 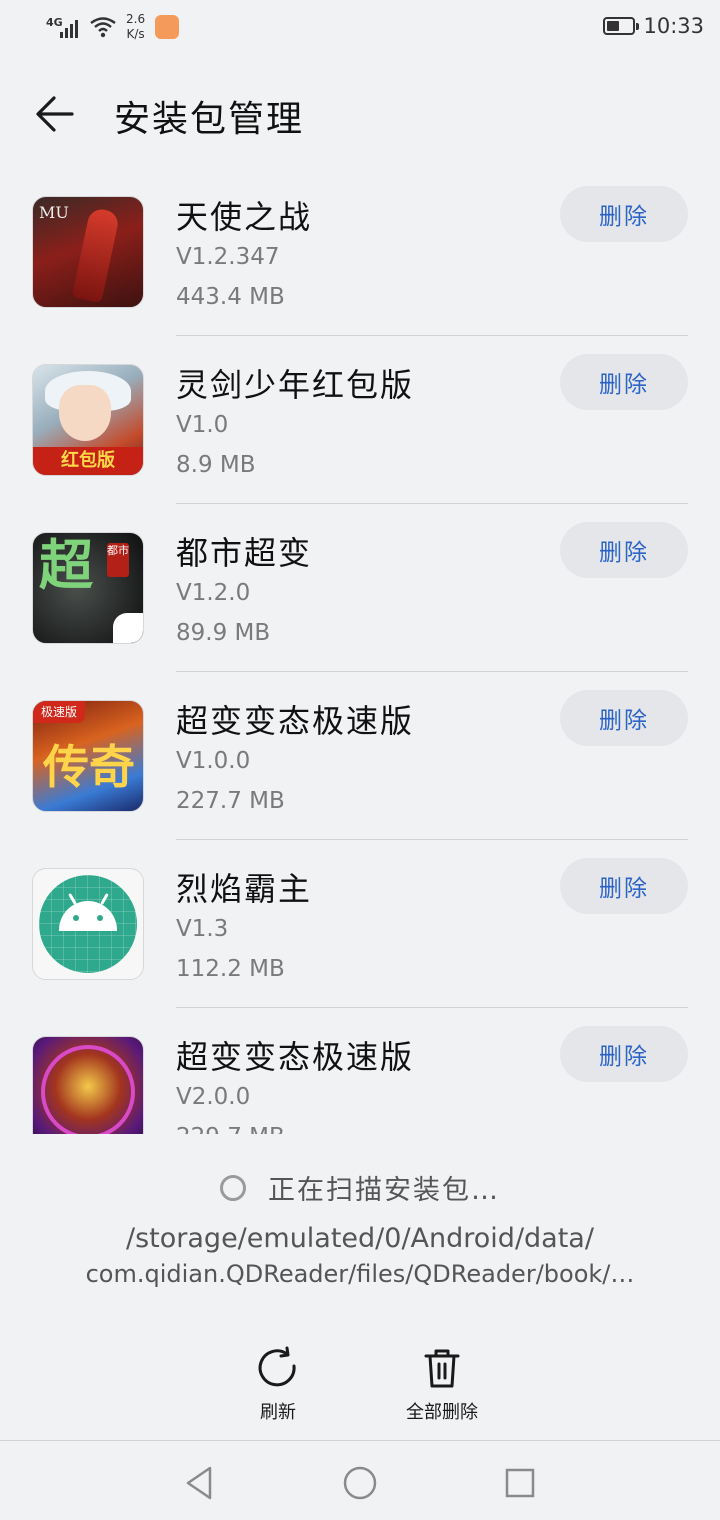 What do you see at coordinates (213, 1097) in the screenshot?
I see `package-version: V2.0.0` at bounding box center [213, 1097].